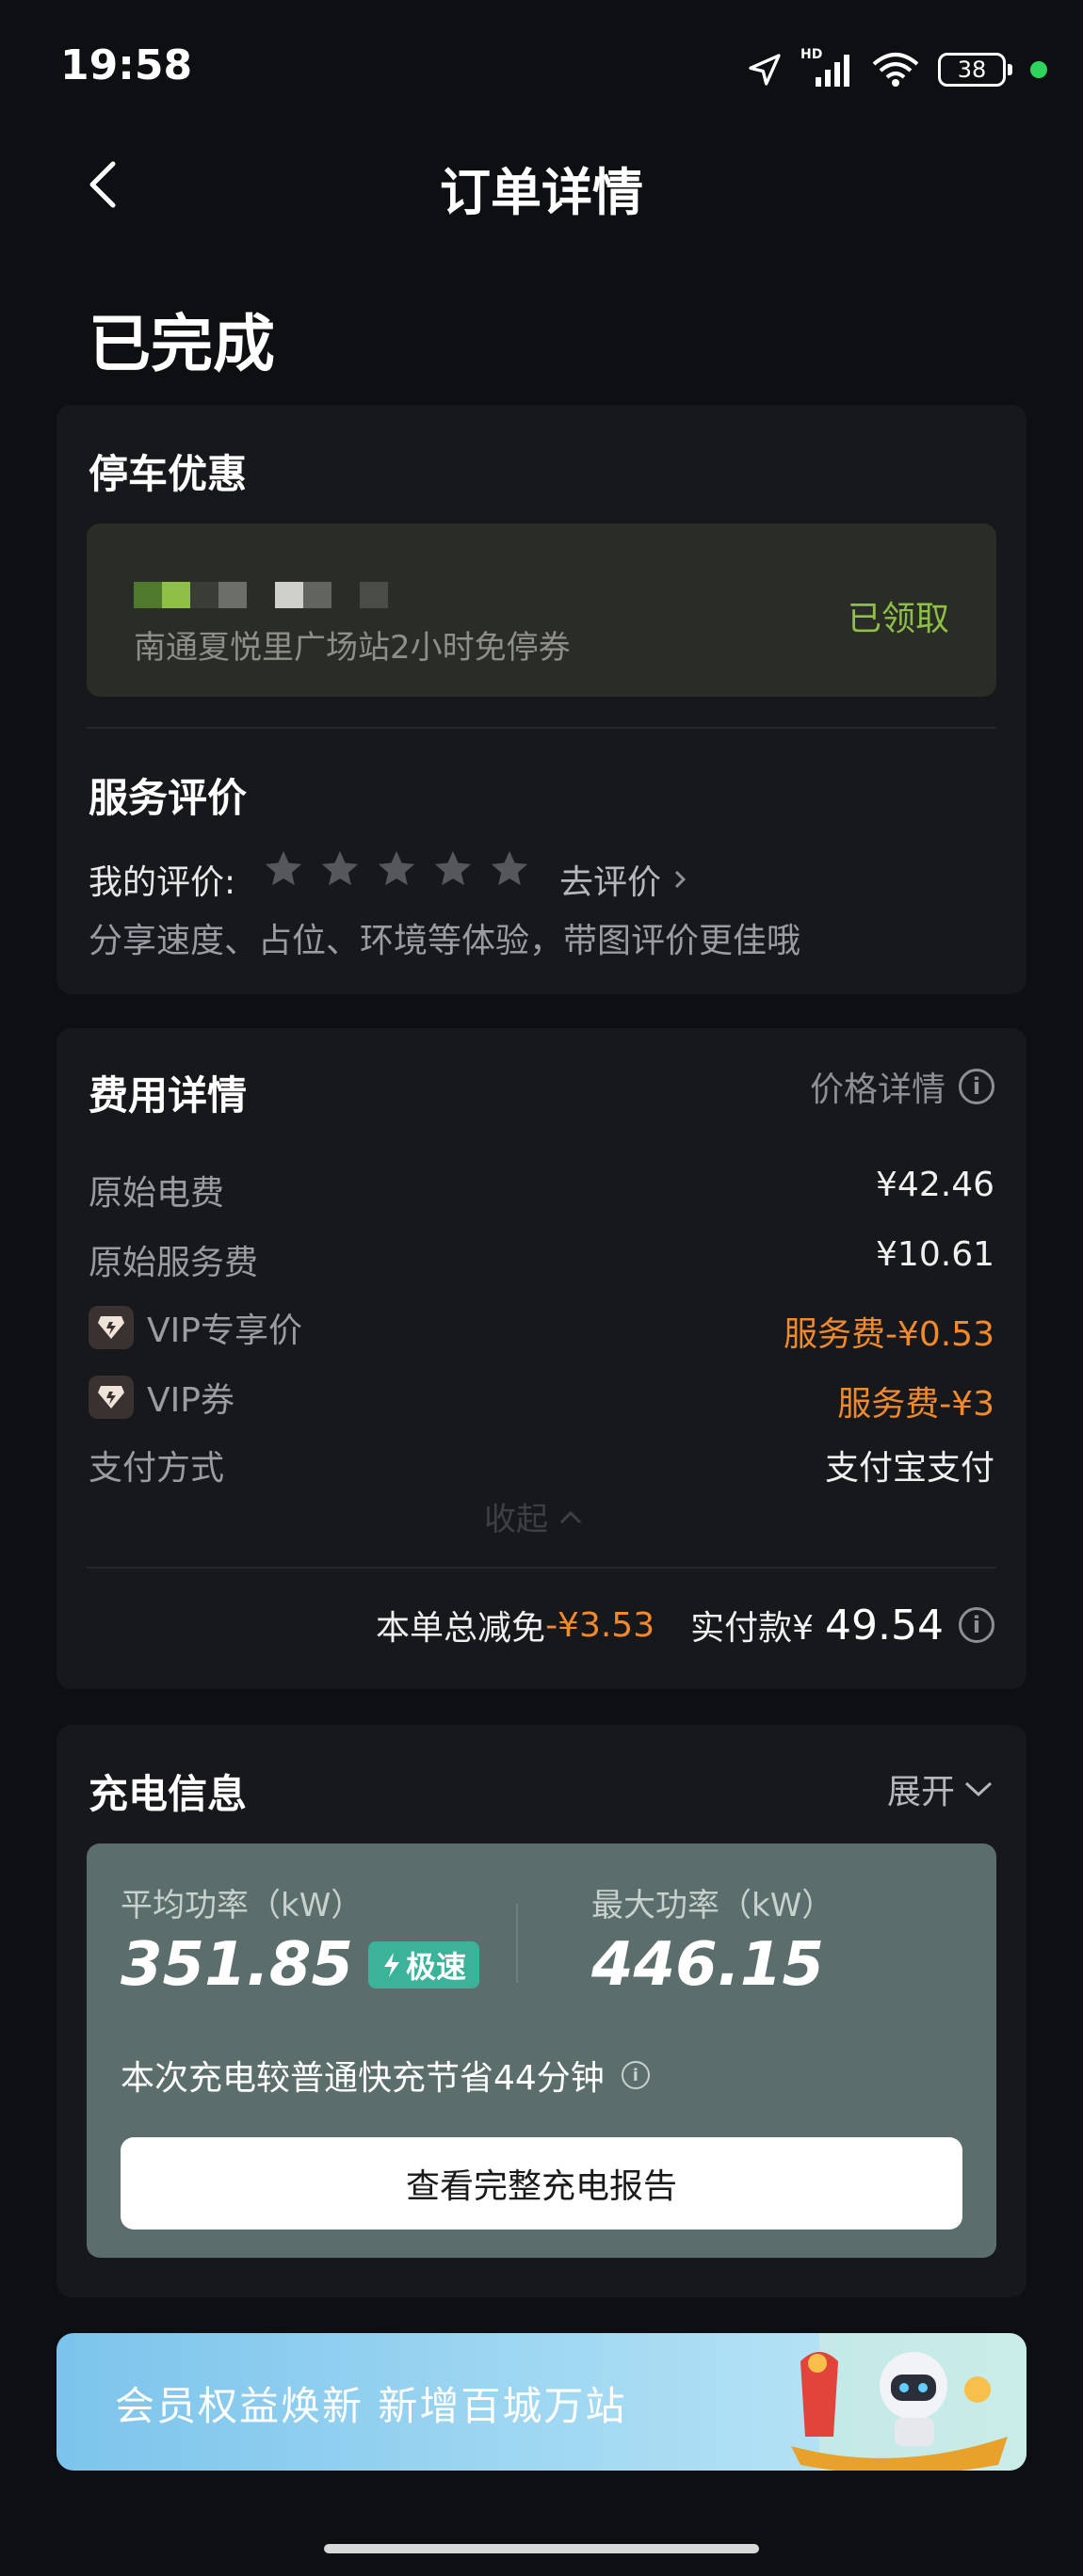 This screenshot has height=2576, width=1083. Describe the element at coordinates (242, 1905) in the screenshot. I see `avg-power-label: 平均功率（kW）` at that location.